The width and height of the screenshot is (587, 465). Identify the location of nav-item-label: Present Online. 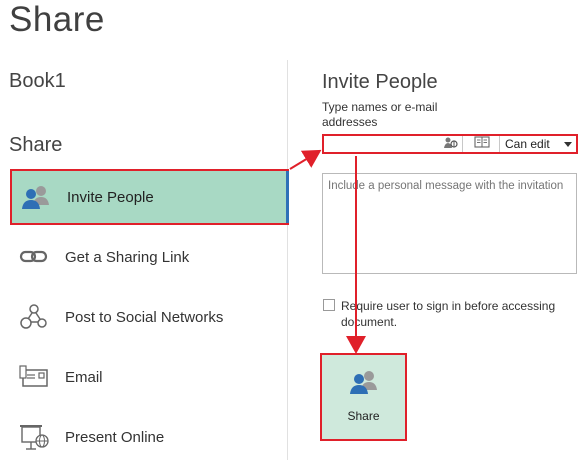
(115, 437).